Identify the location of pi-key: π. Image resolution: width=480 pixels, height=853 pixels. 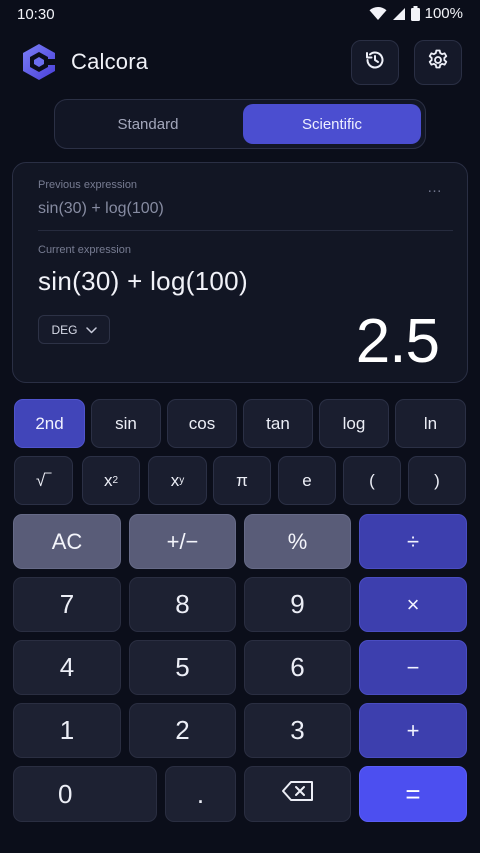
(242, 480).